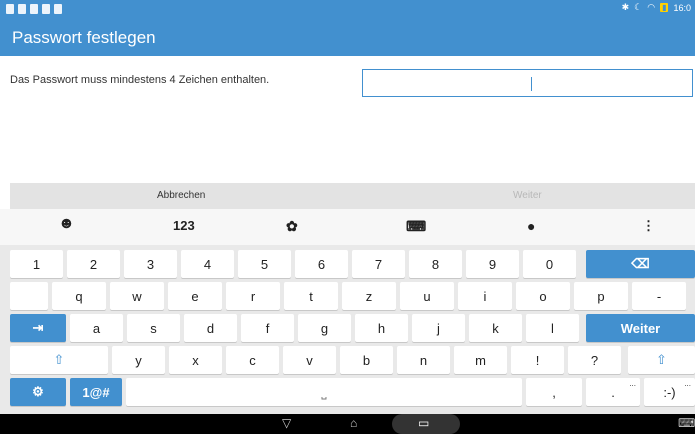 Image resolution: width=695 pixels, height=434 pixels. Describe the element at coordinates (369, 296) in the screenshot. I see `key-z: z` at that location.